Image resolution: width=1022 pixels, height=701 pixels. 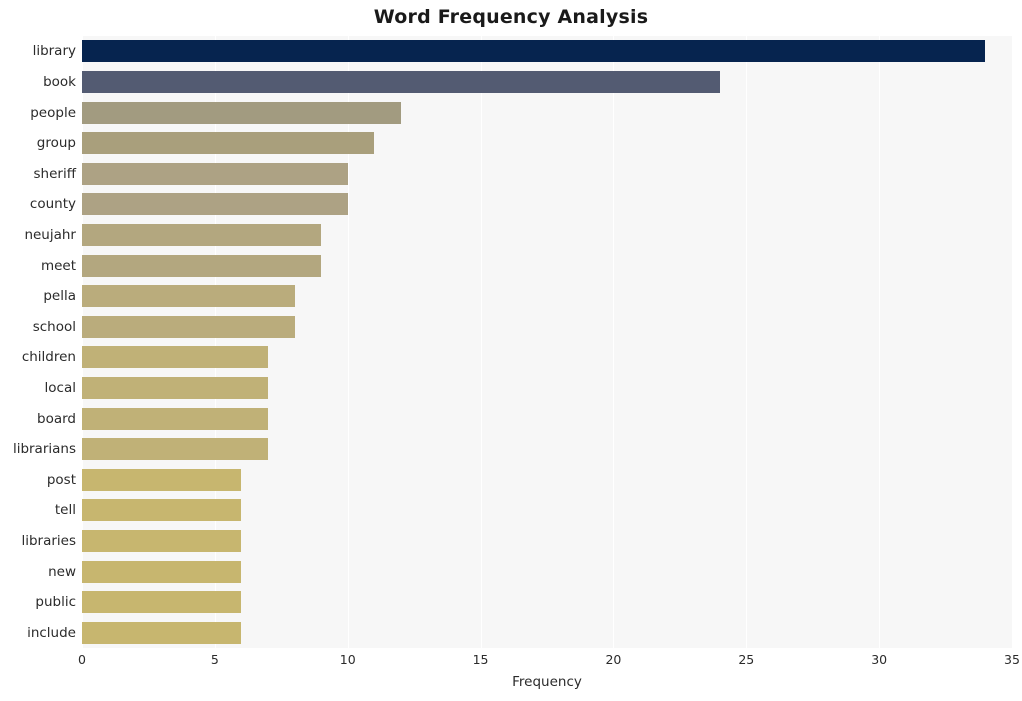 I want to click on y-axis-tick-label: post, so click(x=61, y=479).